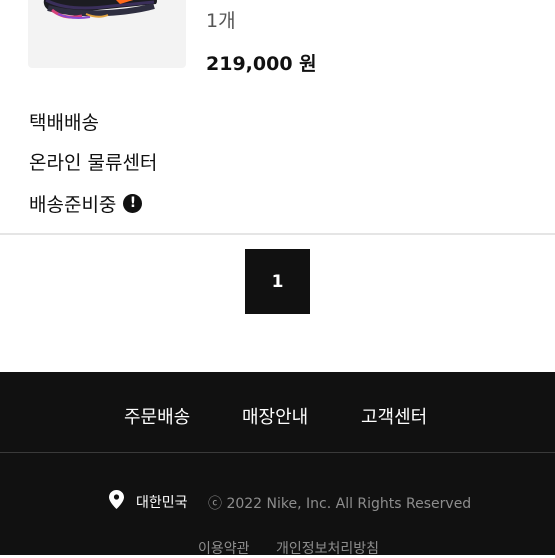  Describe the element at coordinates (340, 504) in the screenshot. I see `copyright-text: ⓒ 2022 Nike, Inc. All Rights Reserved` at that location.